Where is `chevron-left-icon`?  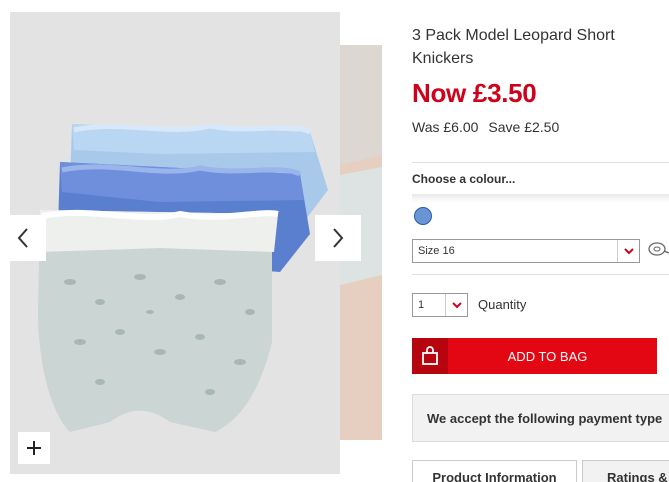
chevron-left-icon is located at coordinates (22, 238).